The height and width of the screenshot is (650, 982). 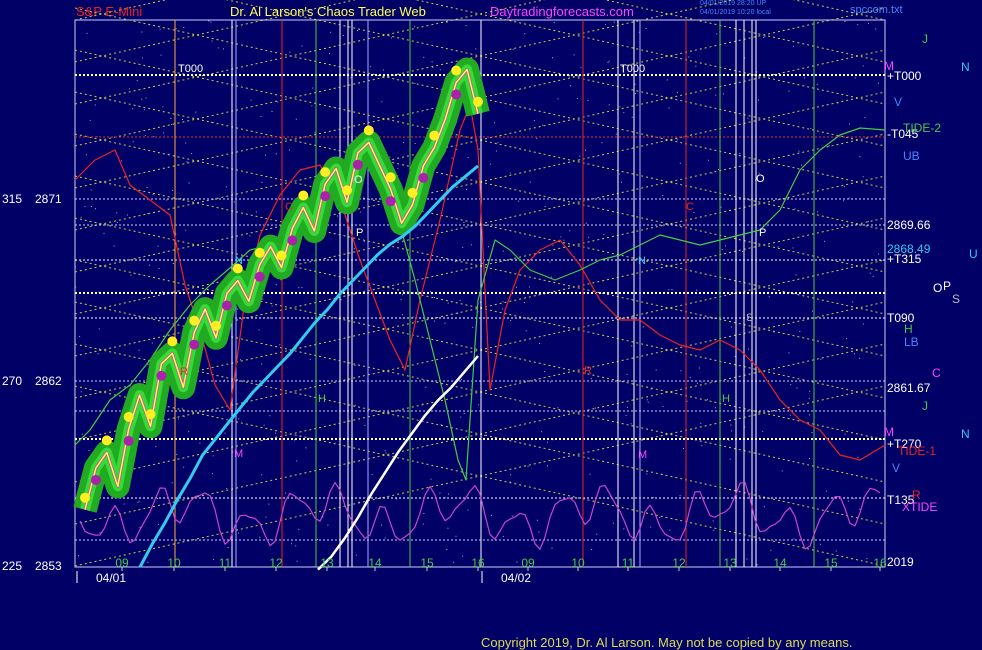 I want to click on right-planet-label: N, so click(x=965, y=67).